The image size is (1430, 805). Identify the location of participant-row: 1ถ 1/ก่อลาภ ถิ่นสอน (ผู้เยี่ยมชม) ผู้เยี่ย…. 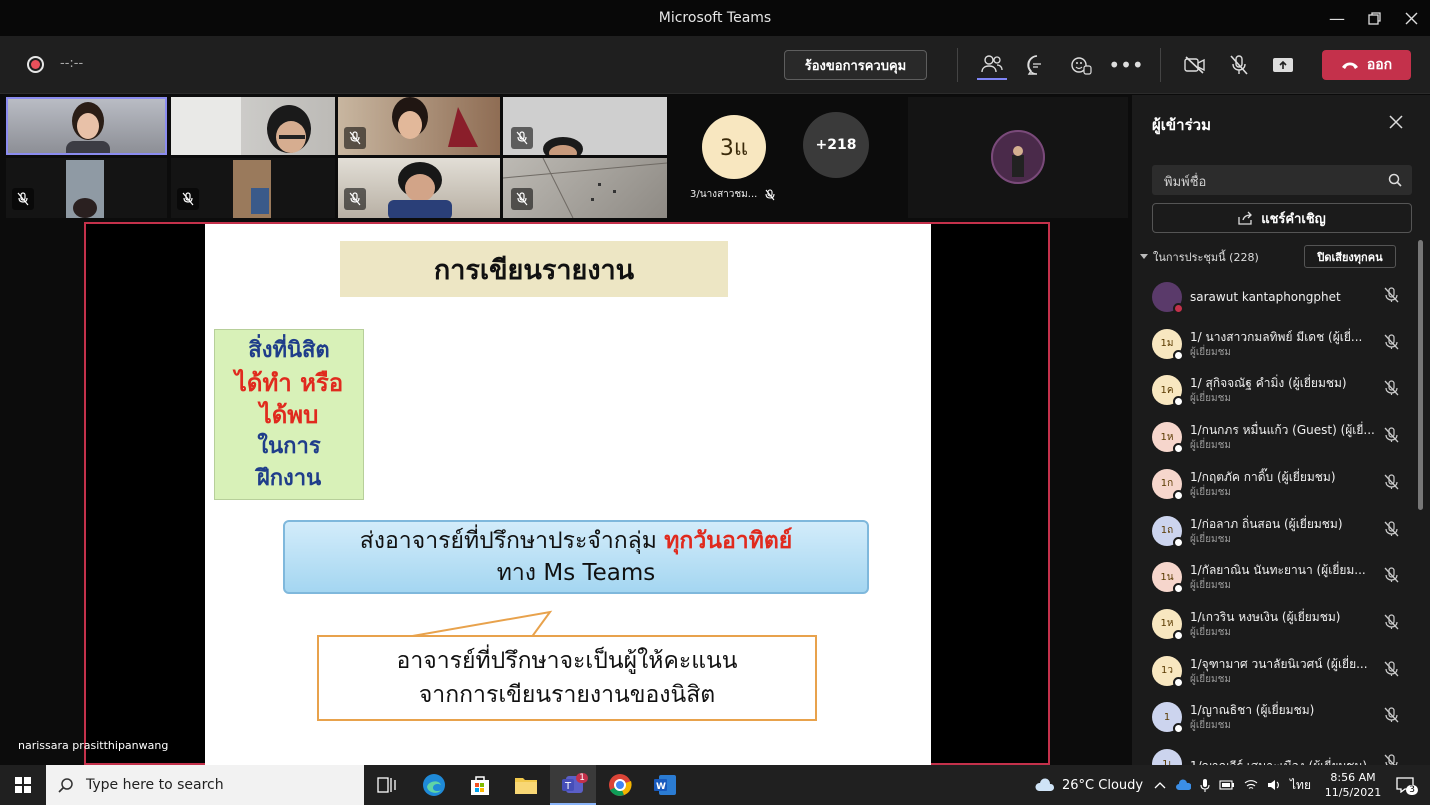
(1283, 532).